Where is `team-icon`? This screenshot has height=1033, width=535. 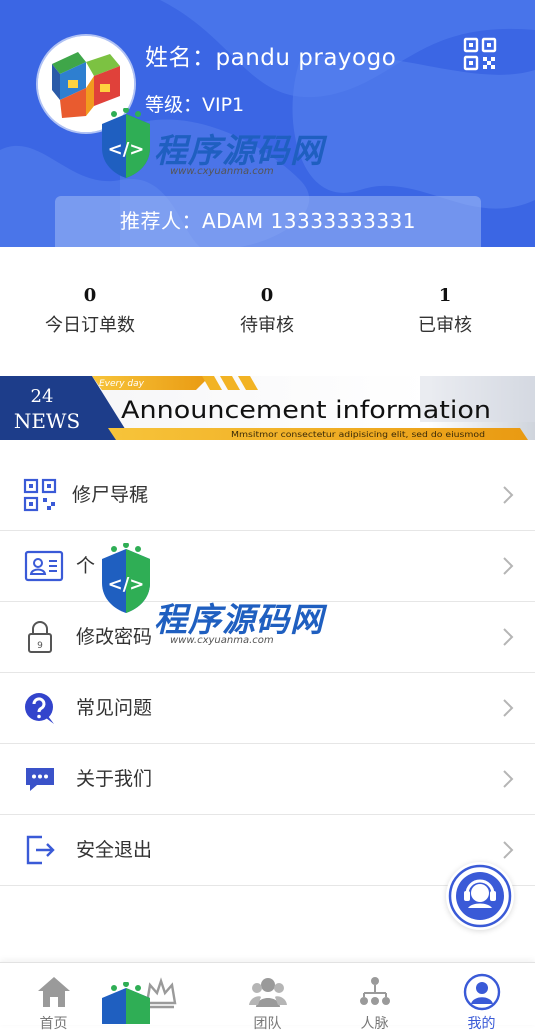 team-icon is located at coordinates (268, 992).